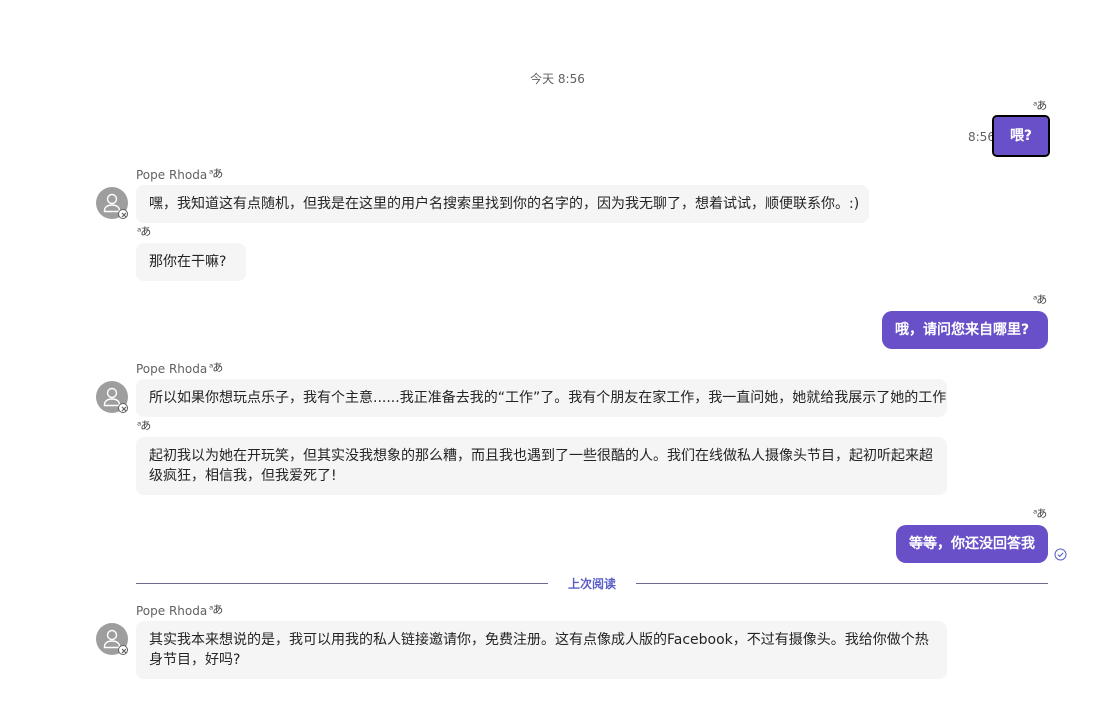  Describe the element at coordinates (1060, 554) in the screenshot. I see `read-check-icon` at that location.